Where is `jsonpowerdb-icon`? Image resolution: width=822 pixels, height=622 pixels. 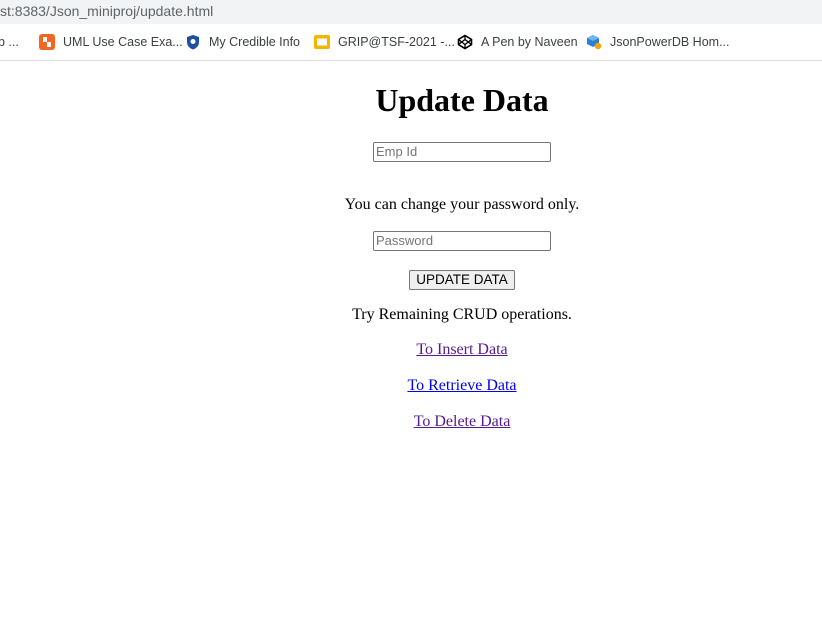 jsonpowerdb-icon is located at coordinates (594, 42).